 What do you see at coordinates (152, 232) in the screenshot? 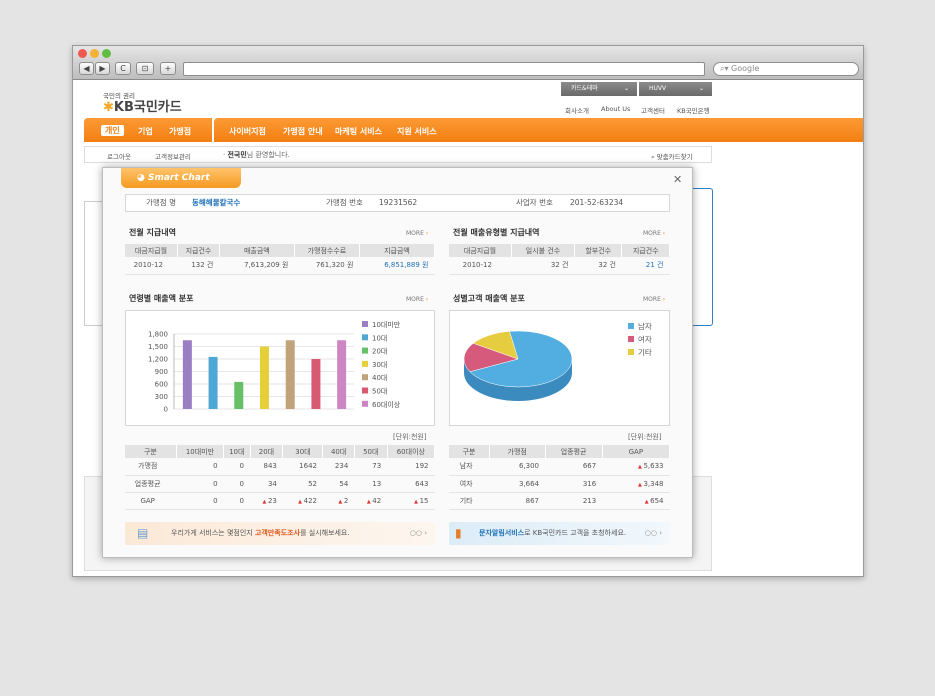
I see `section-title-payment: 전월 지급내역` at bounding box center [152, 232].